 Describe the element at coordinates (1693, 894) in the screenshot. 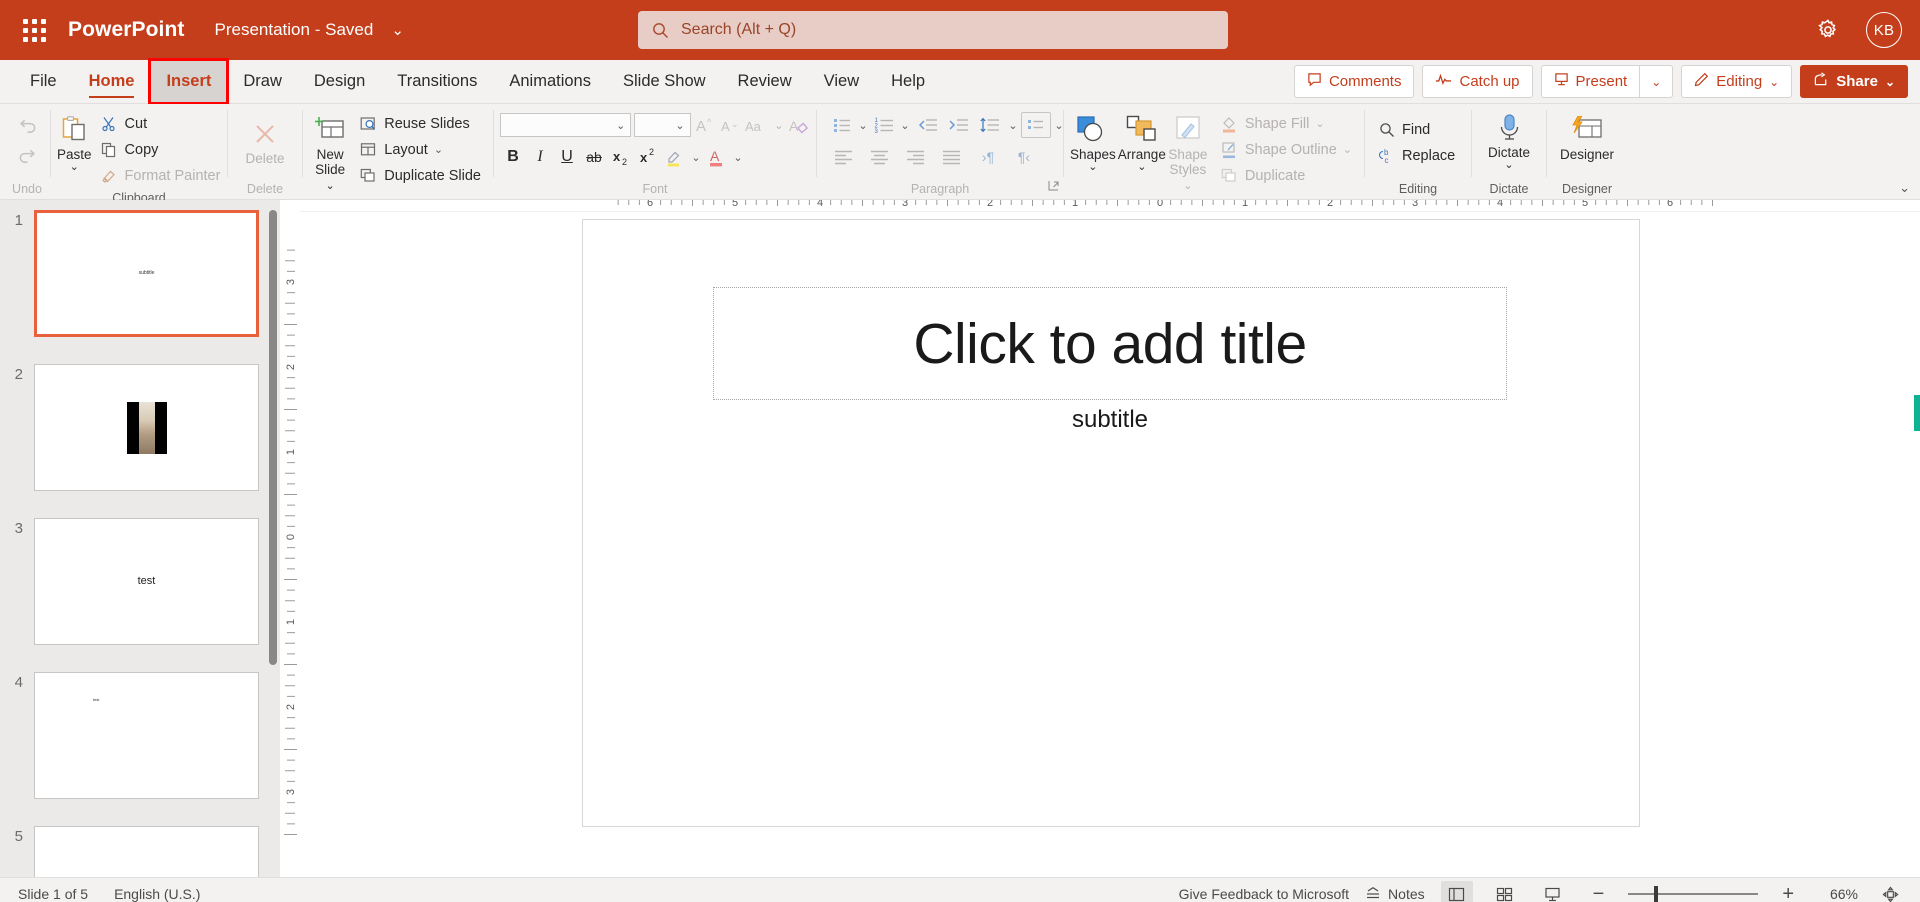

I see `zoom-slider` at that location.